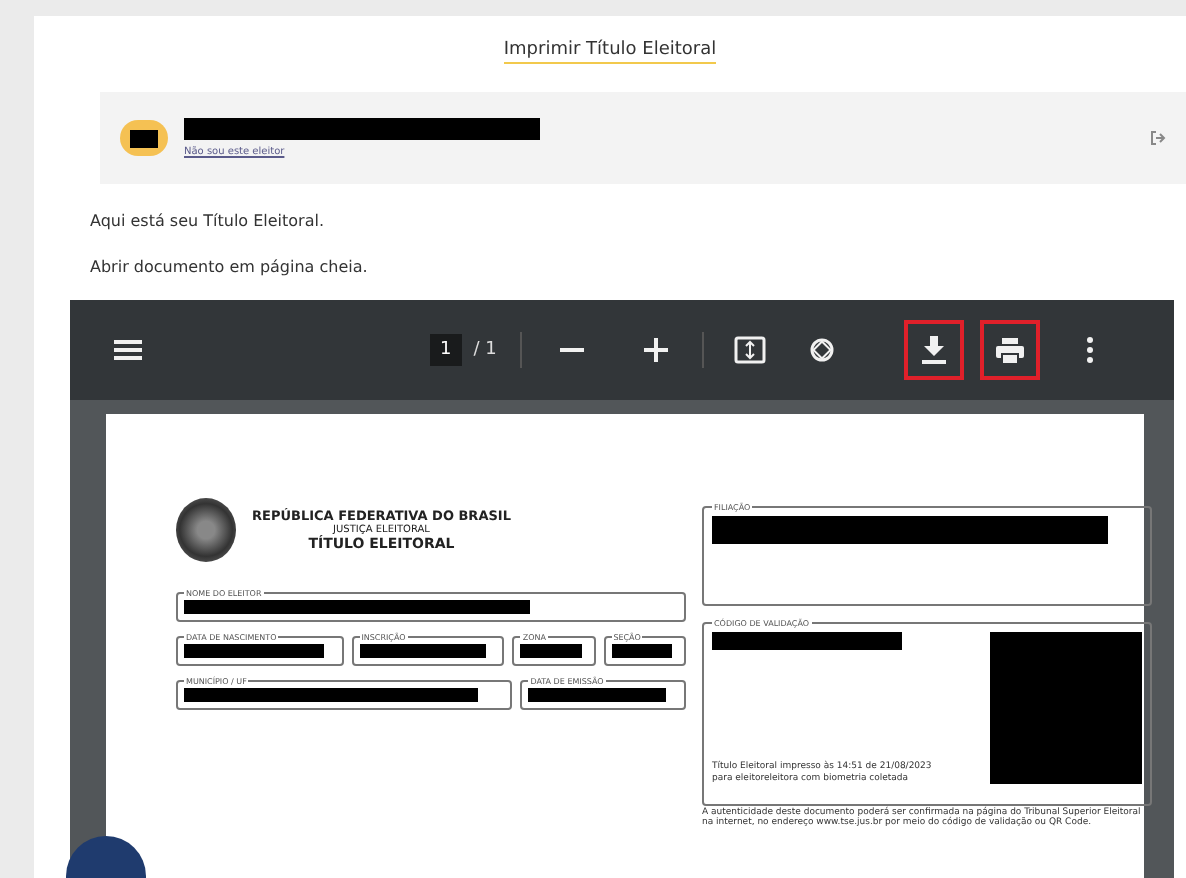 The height and width of the screenshot is (878, 1186). Describe the element at coordinates (128, 350) in the screenshot. I see `menu-icon` at that location.